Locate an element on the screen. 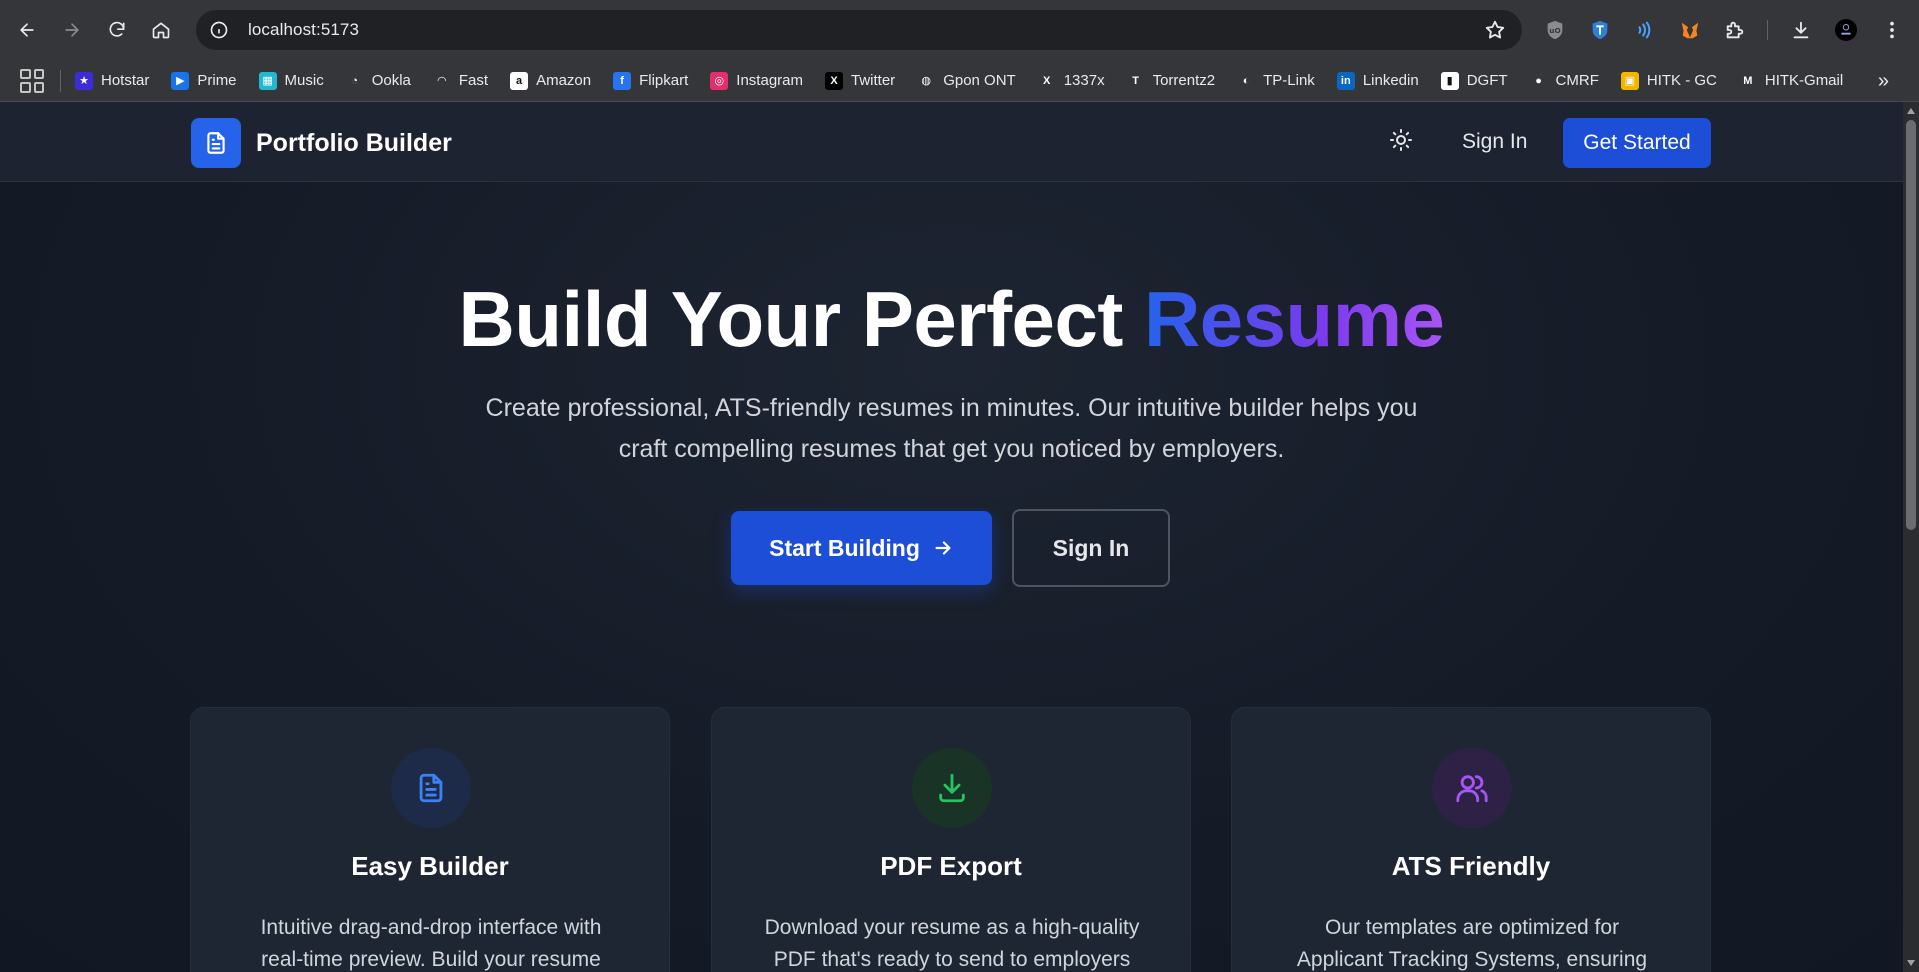 The height and width of the screenshot is (972, 1919). wifi-extension-icon is located at coordinates (1645, 30).